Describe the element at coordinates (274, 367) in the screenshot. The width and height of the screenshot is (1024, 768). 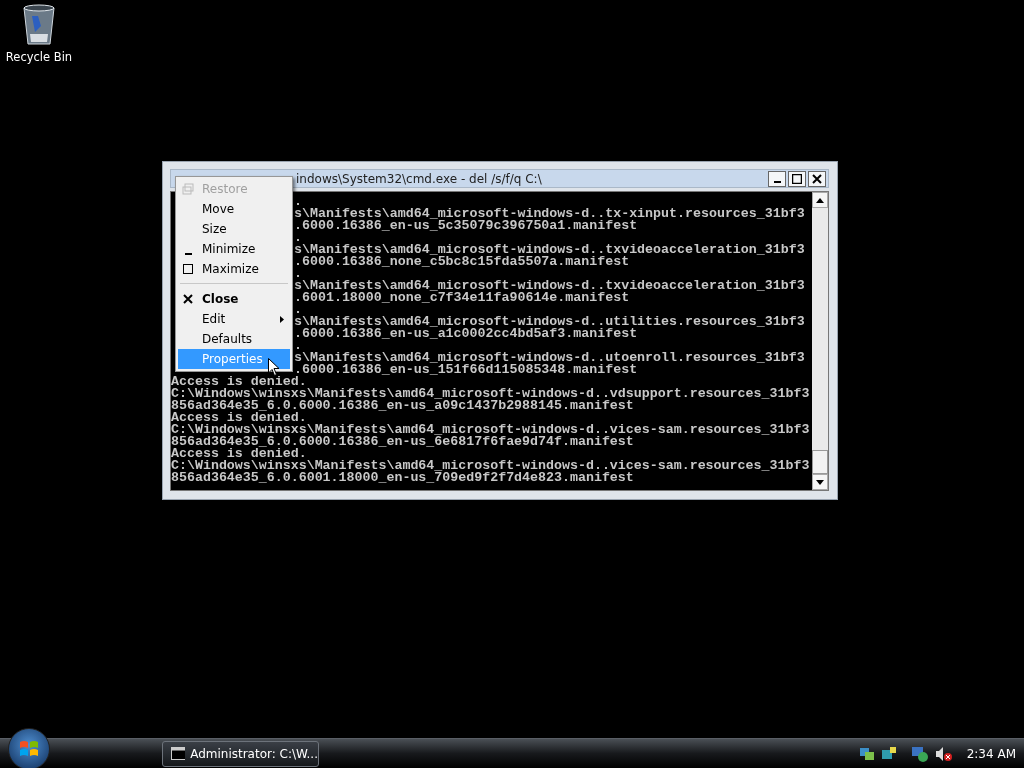
I see `mouse-cursor-icon` at that location.